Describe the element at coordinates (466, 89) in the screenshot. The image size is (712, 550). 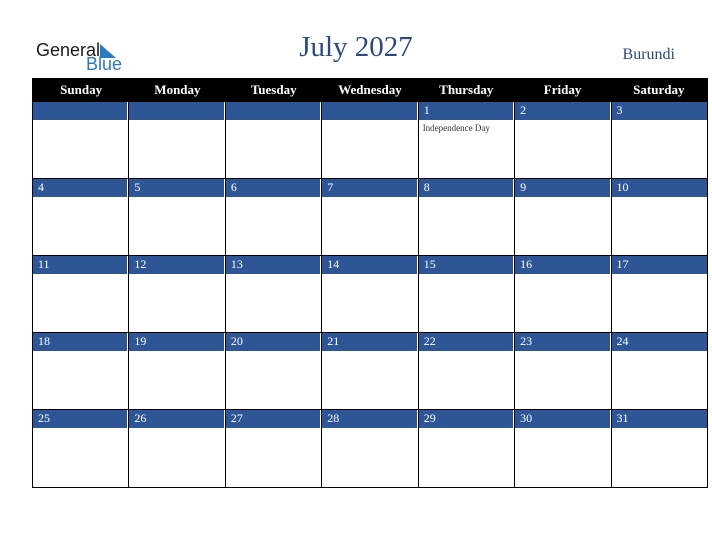
I see `weekday-thursday: Thursday` at that location.